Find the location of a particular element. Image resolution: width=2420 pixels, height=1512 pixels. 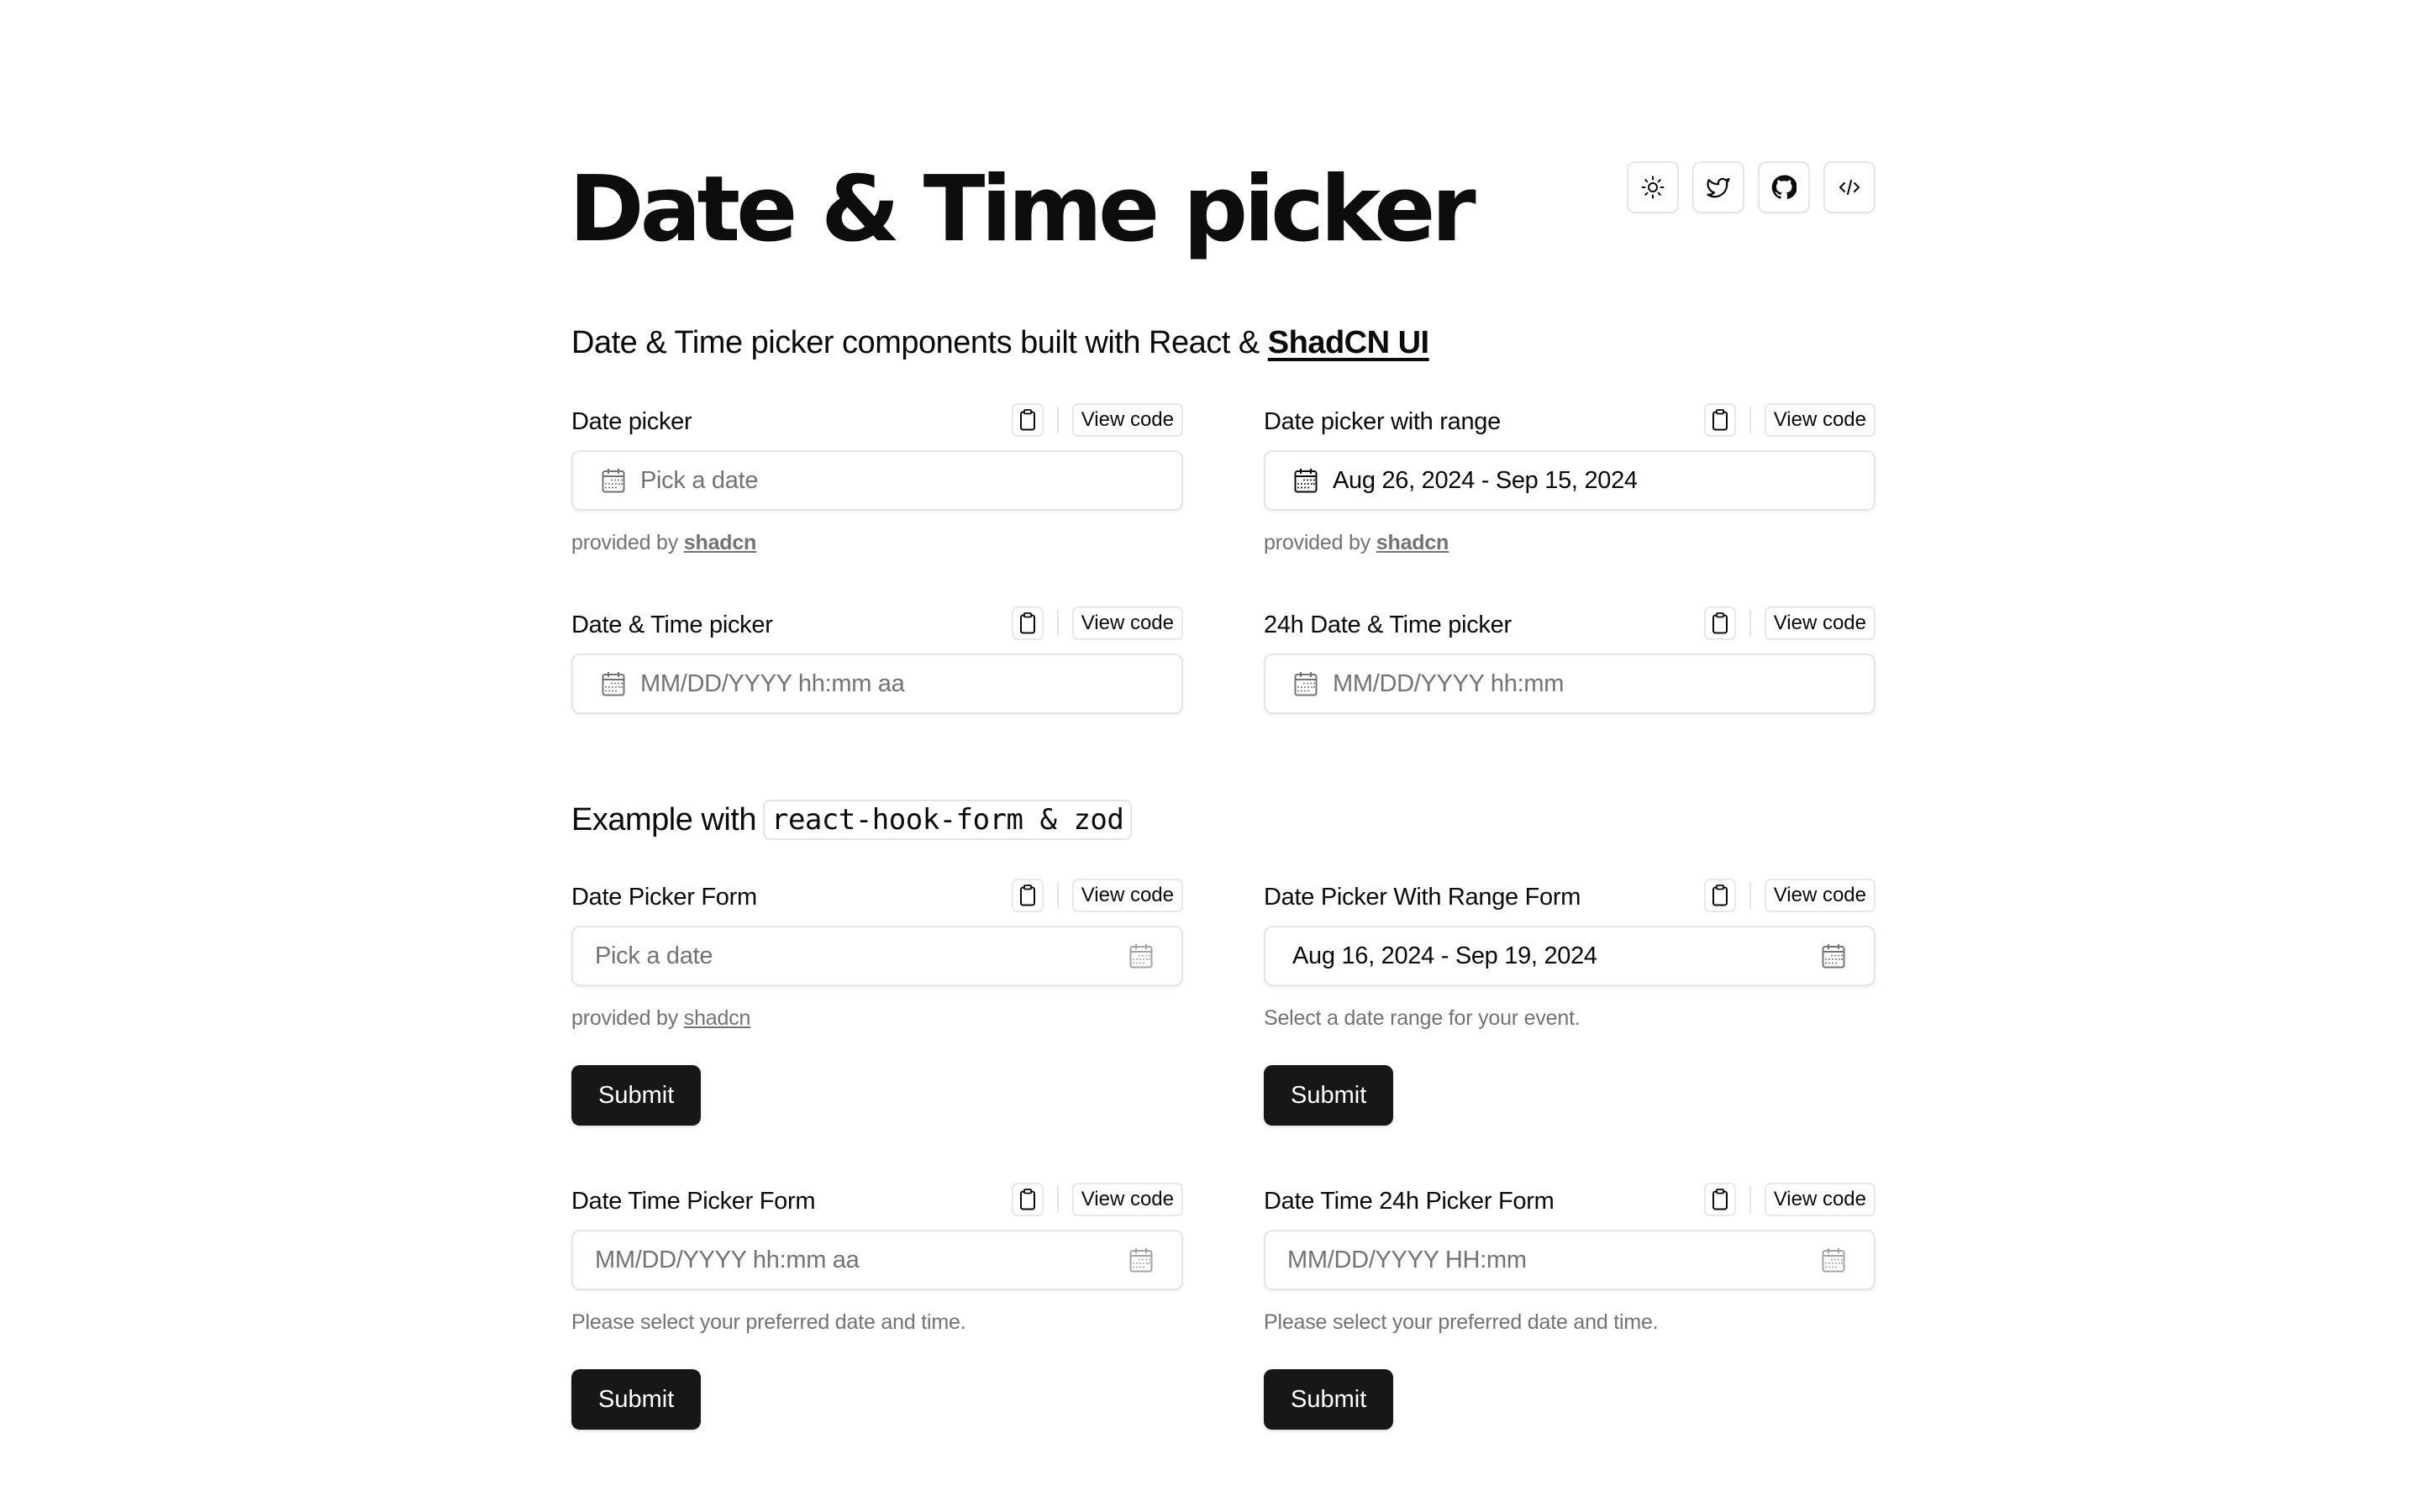

date-time-24h-placeholder: MM/DD/YYYY hh:mm is located at coordinates (1449, 683).